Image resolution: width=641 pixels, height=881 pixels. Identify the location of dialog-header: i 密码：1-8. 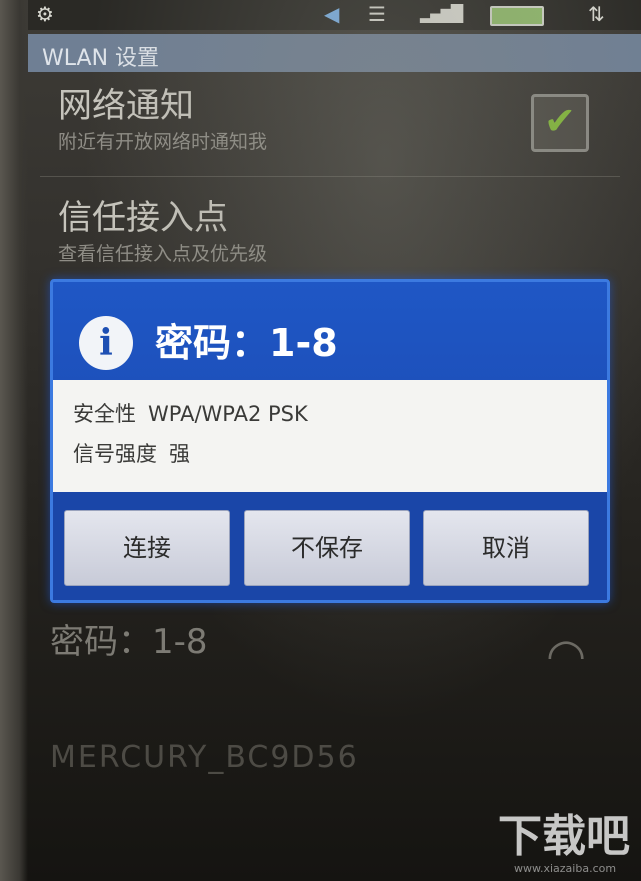
(330, 331).